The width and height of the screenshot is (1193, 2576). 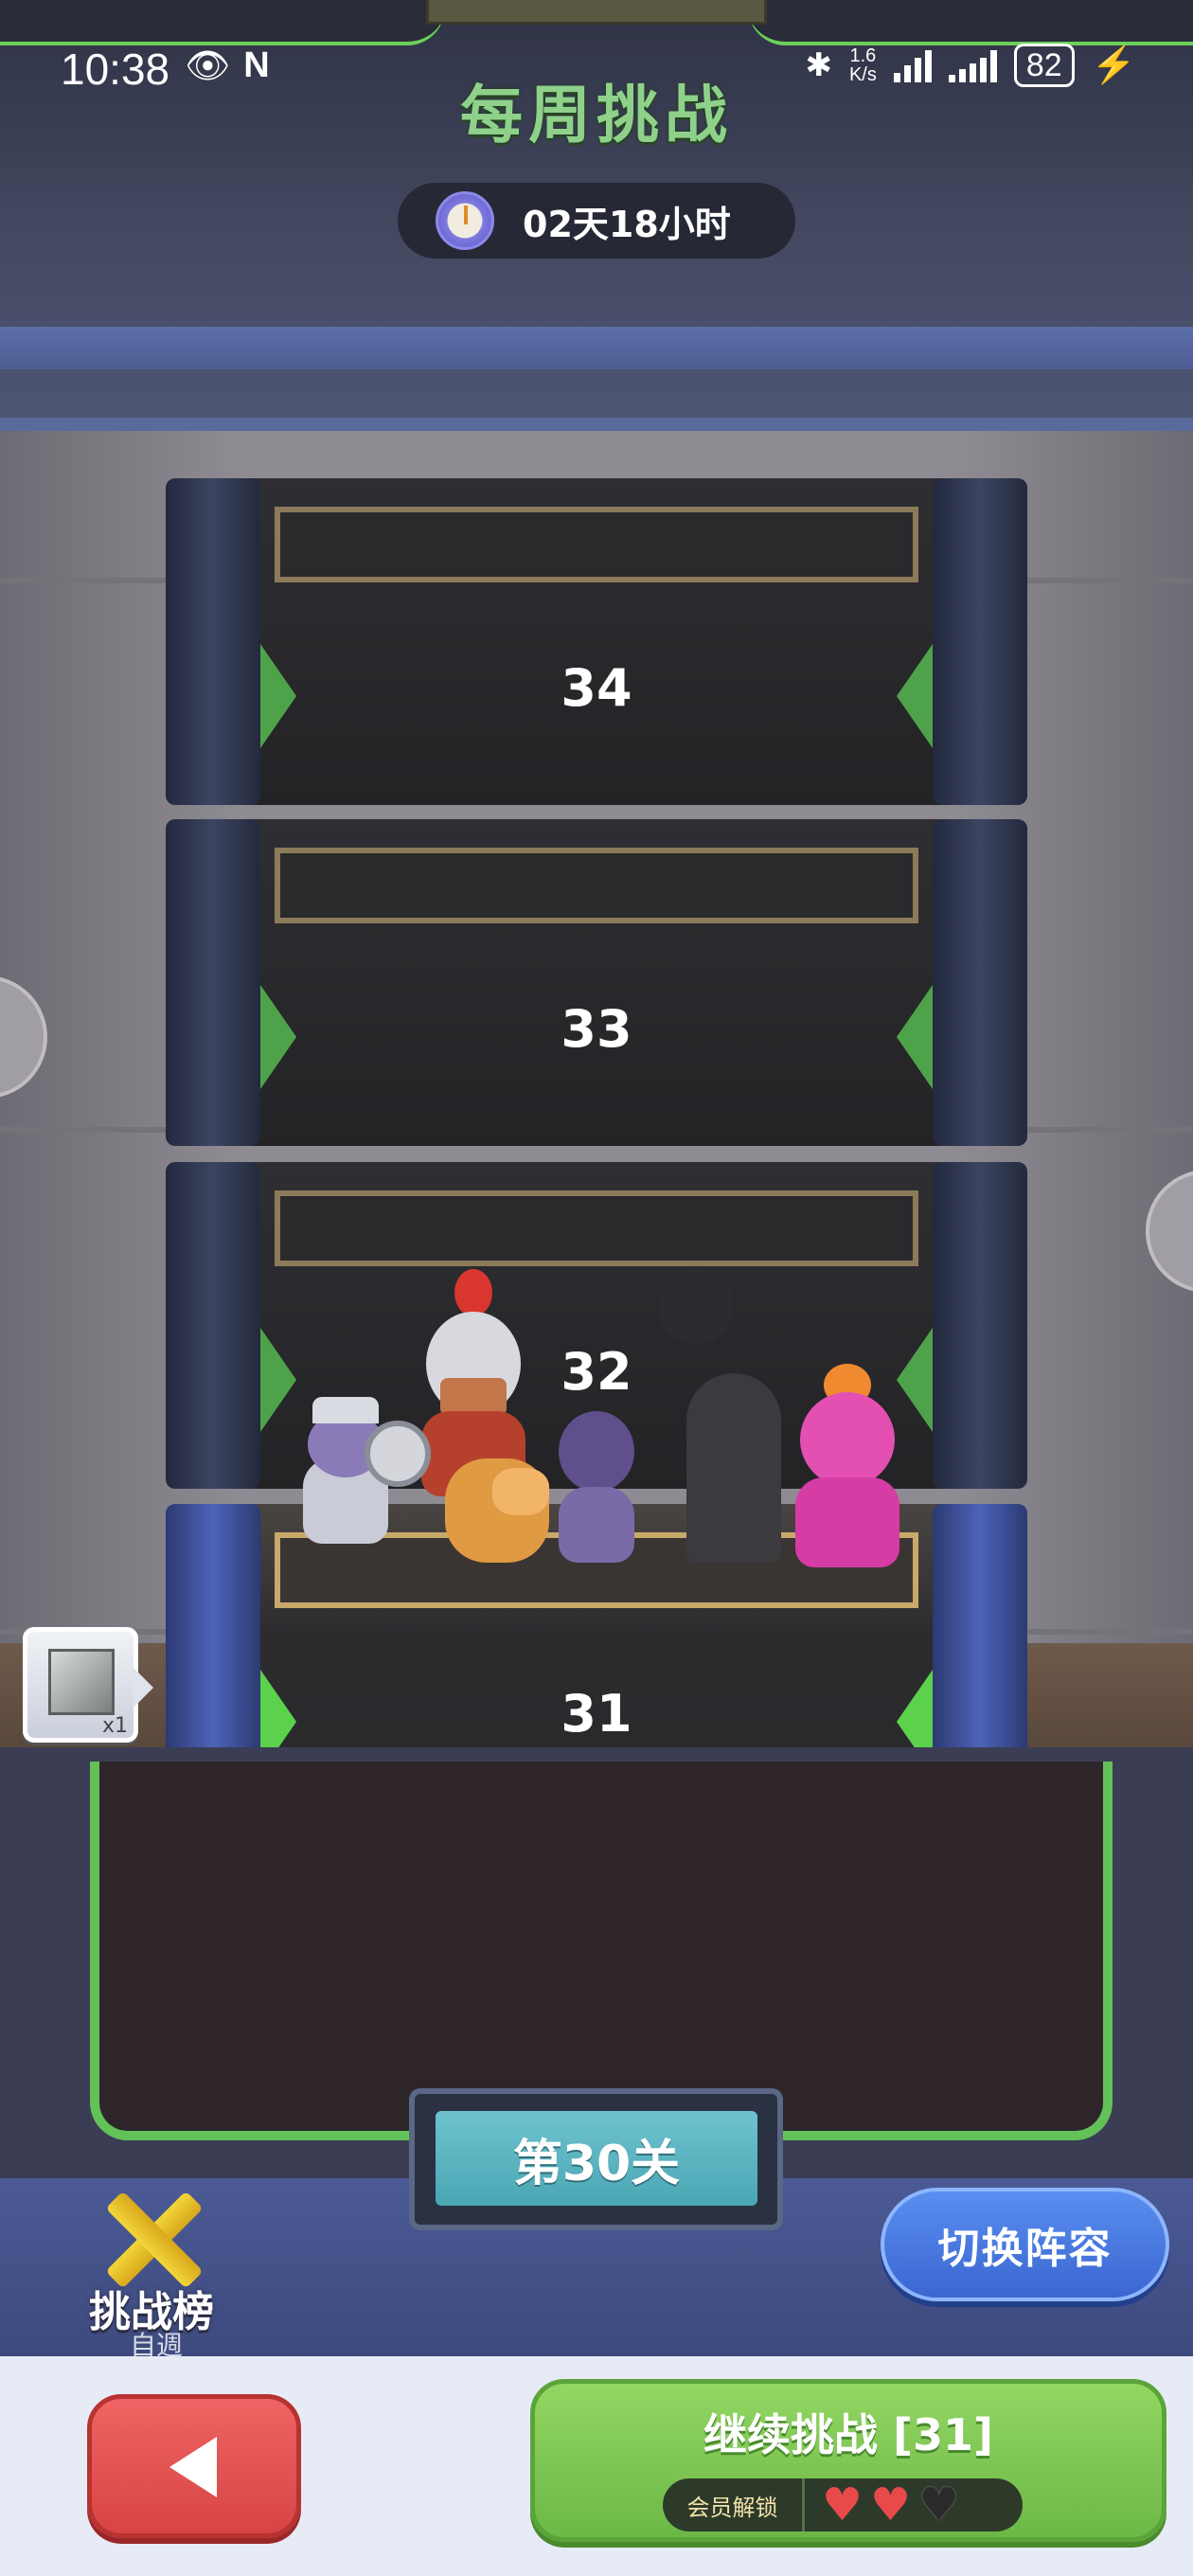 What do you see at coordinates (939, 2504) in the screenshot?
I see `heart-broken-icon: ♥` at bounding box center [939, 2504].